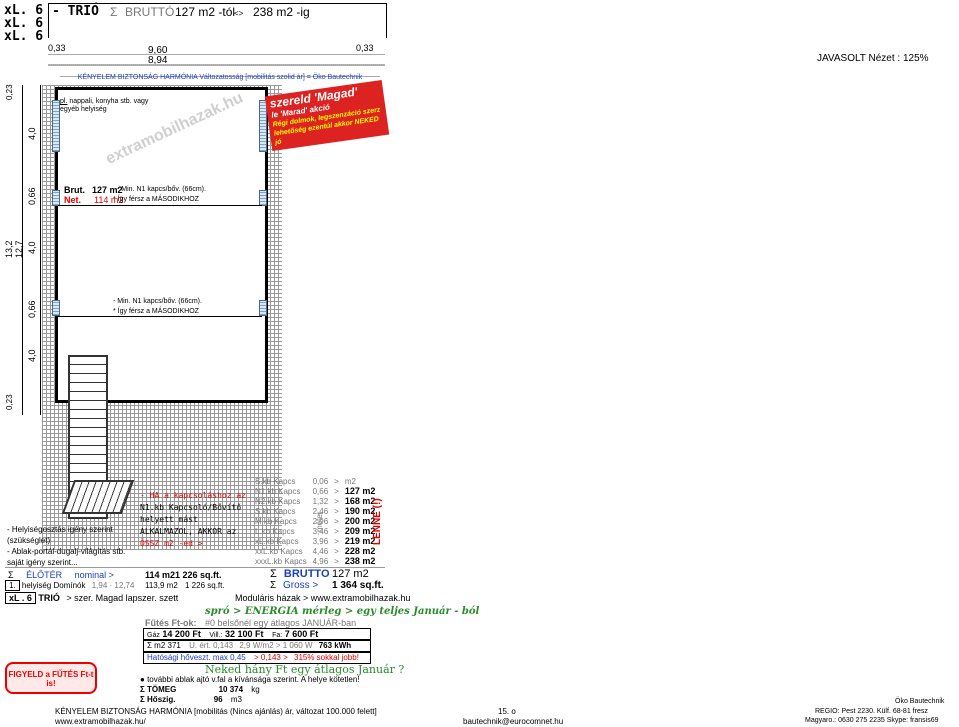 This screenshot has height=727, width=959. What do you see at coordinates (281, 561) in the screenshot?
I see `spec-name: xxxL.kb Kapcs` at bounding box center [281, 561].